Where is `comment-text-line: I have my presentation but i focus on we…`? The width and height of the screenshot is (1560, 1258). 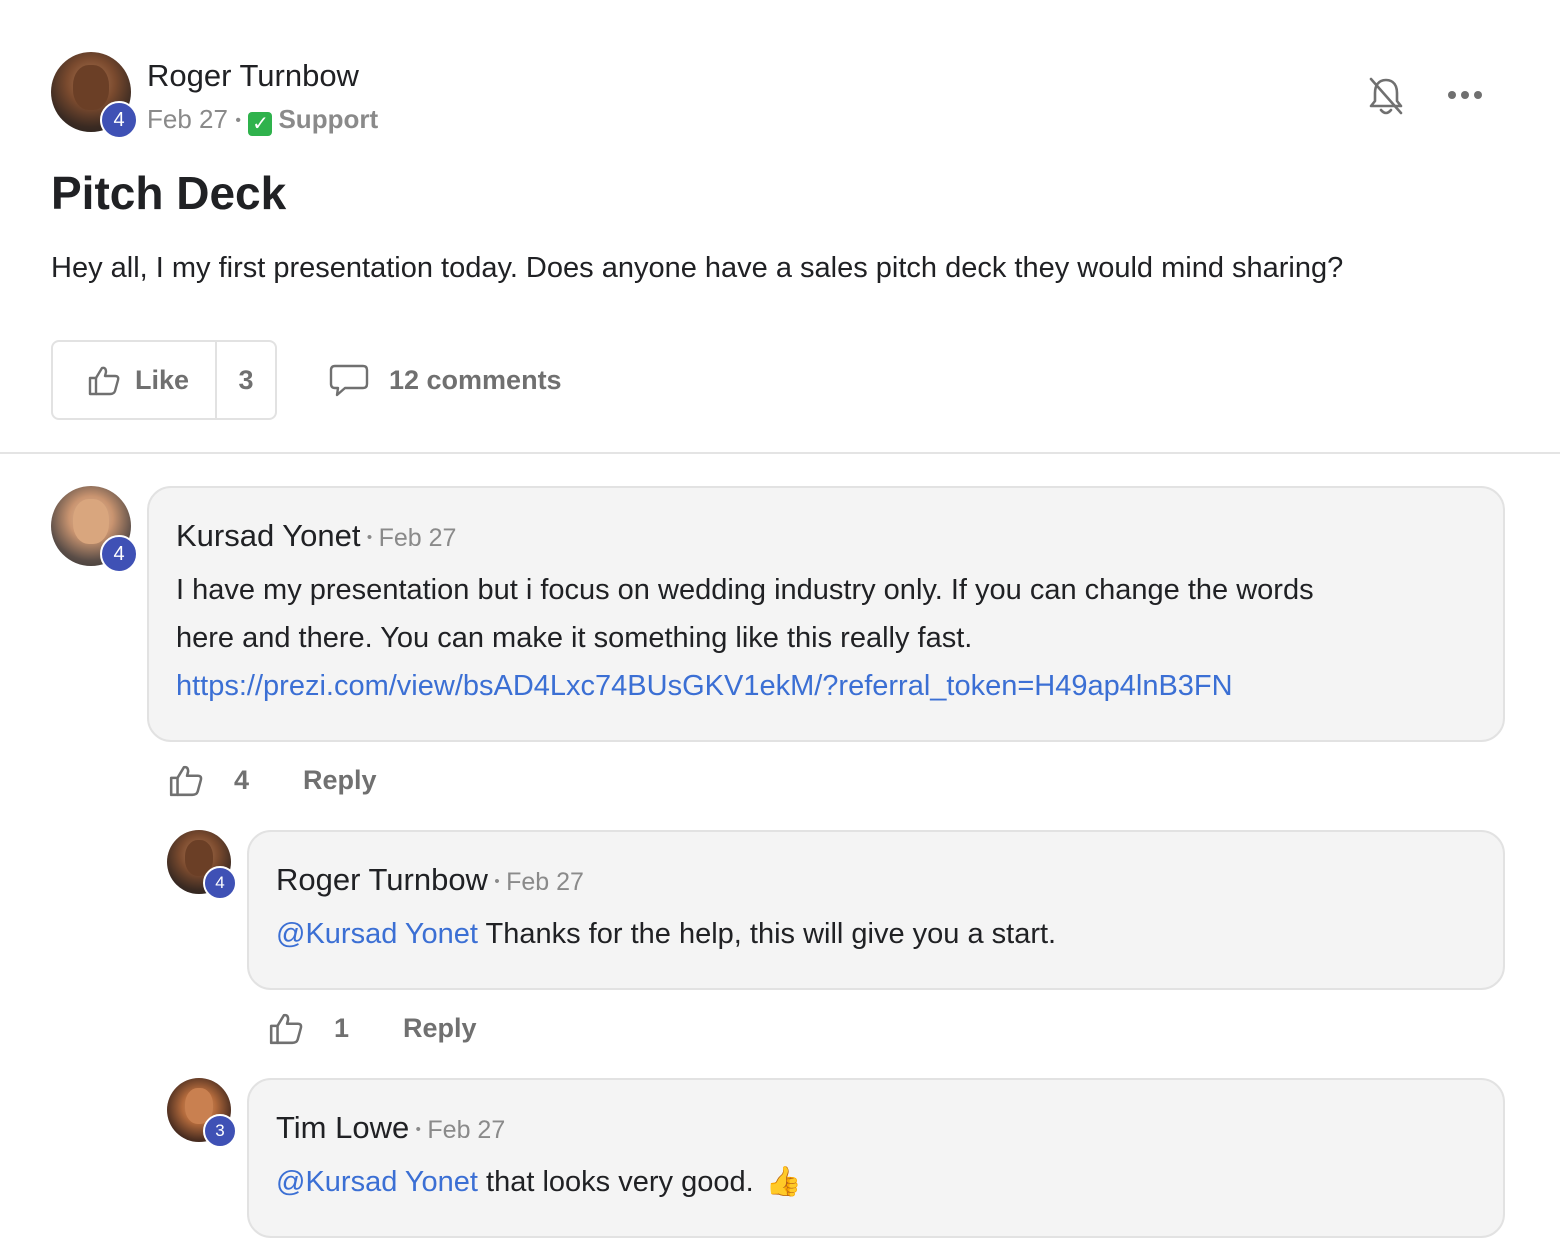 comment-text-line: I have my presentation but i focus on we… is located at coordinates (745, 590).